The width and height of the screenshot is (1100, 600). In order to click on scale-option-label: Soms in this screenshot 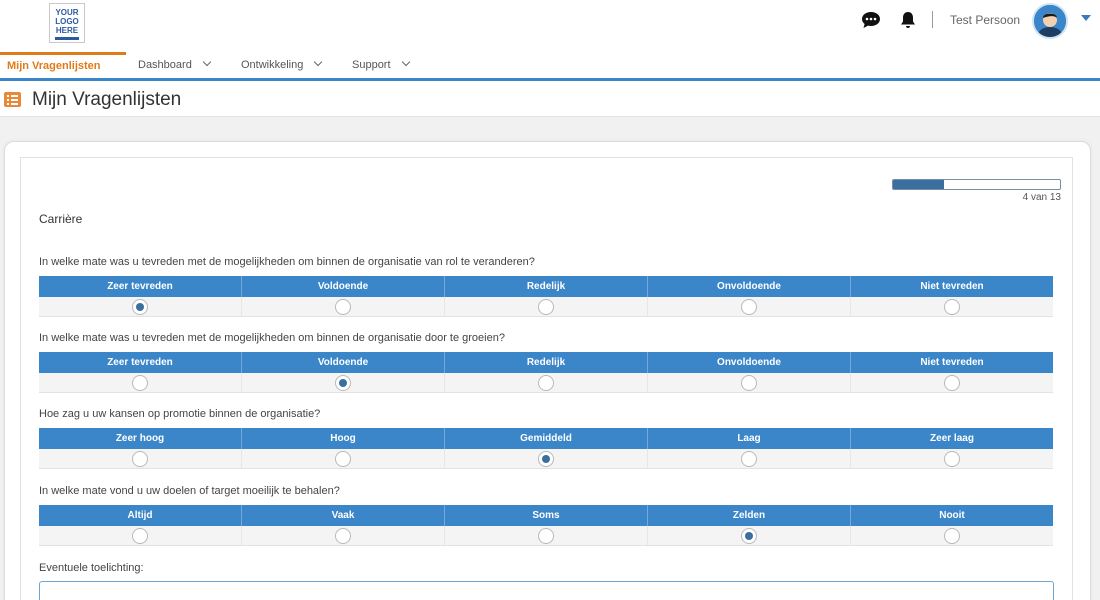, I will do `click(545, 515)`.